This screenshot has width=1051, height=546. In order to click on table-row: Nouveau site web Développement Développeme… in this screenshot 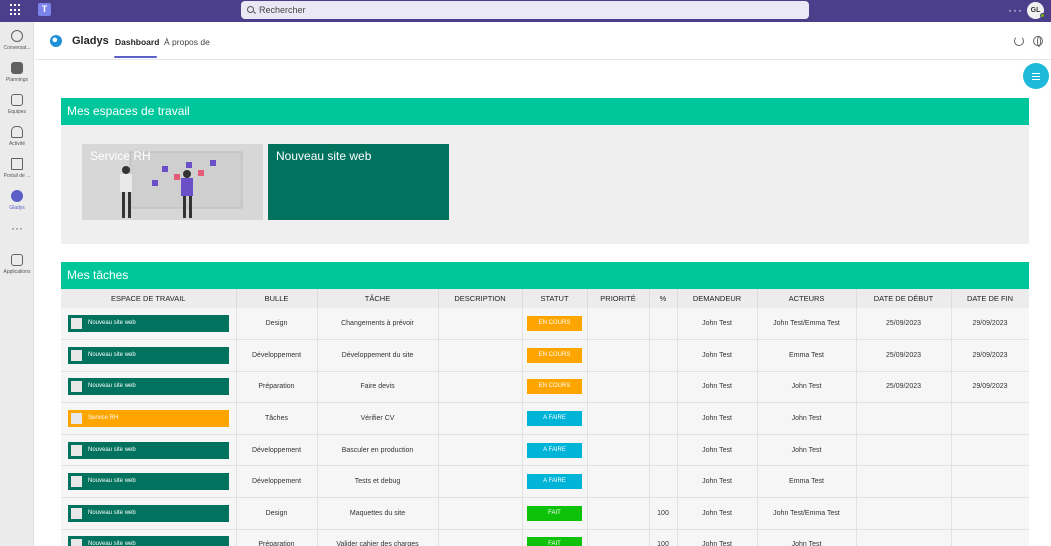, I will do `click(545, 355)`.